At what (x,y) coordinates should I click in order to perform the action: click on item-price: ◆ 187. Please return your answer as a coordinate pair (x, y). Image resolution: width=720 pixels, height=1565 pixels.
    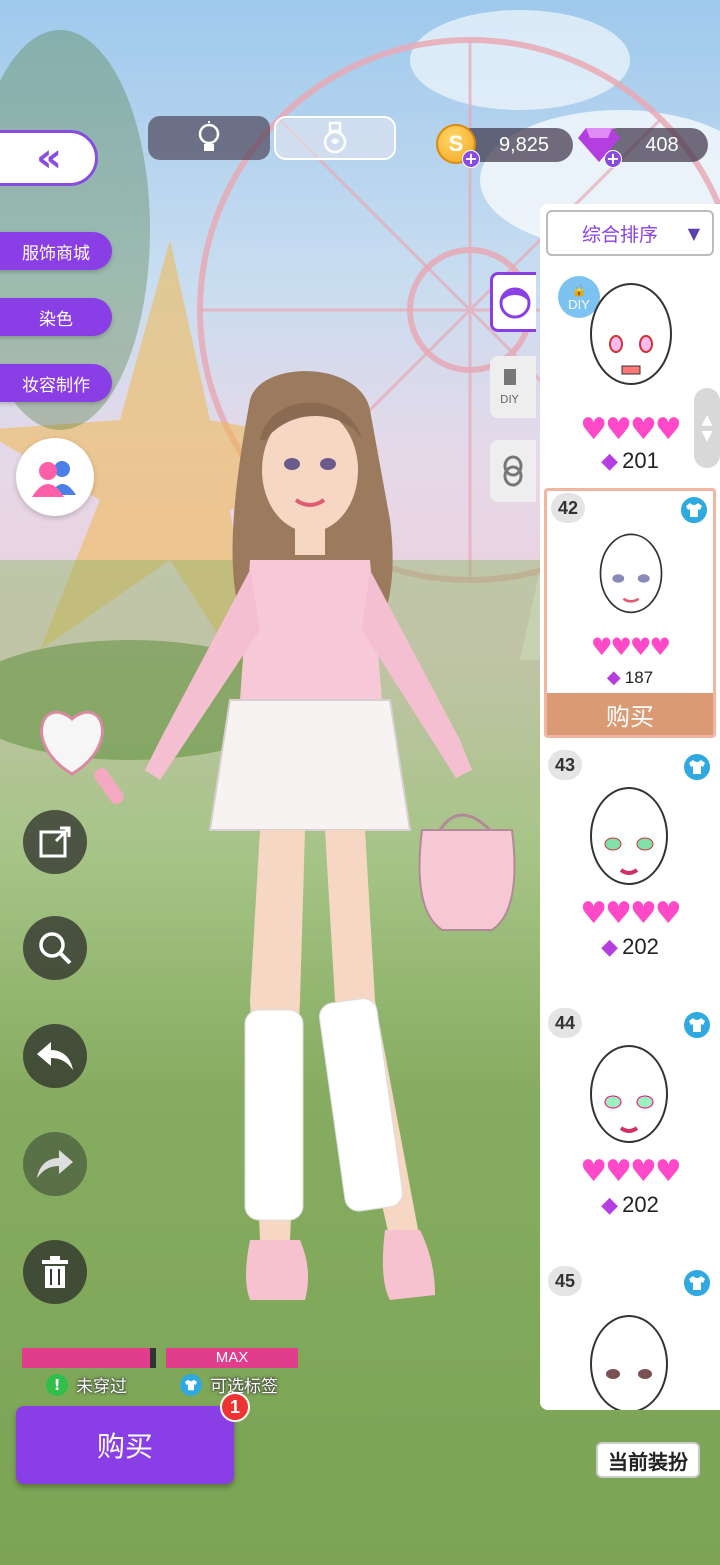
    Looking at the image, I should click on (630, 677).